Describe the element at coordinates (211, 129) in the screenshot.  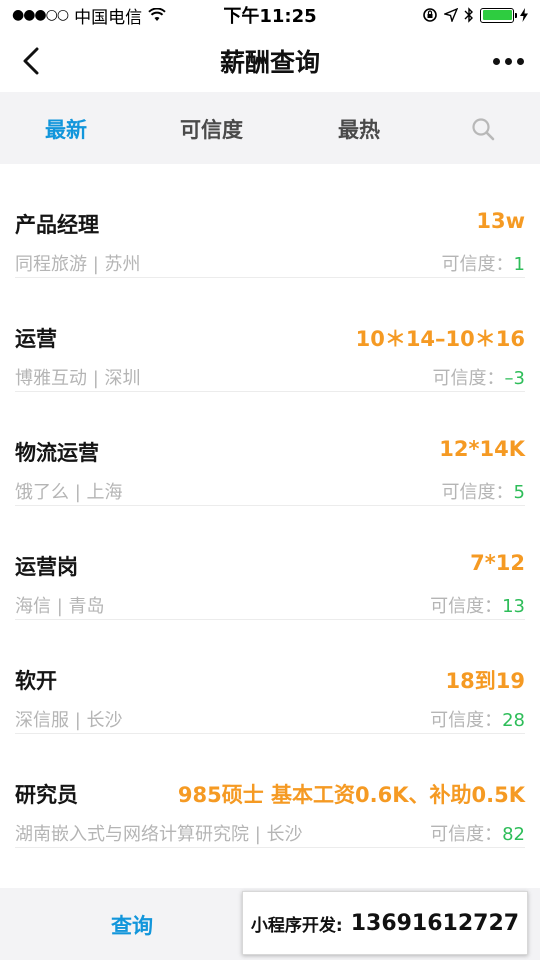
I see `tab-credibility: 可信度` at that location.